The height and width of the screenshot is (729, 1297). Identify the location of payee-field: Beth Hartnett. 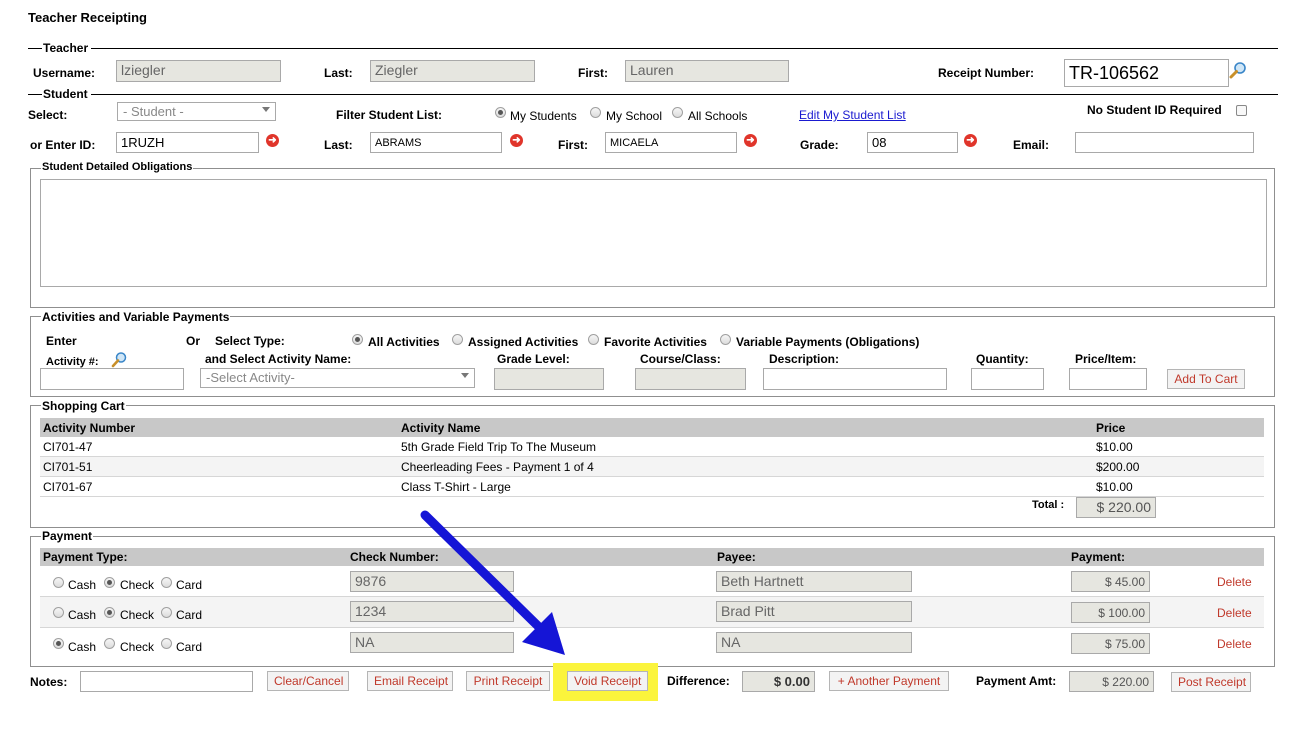
(814, 581).